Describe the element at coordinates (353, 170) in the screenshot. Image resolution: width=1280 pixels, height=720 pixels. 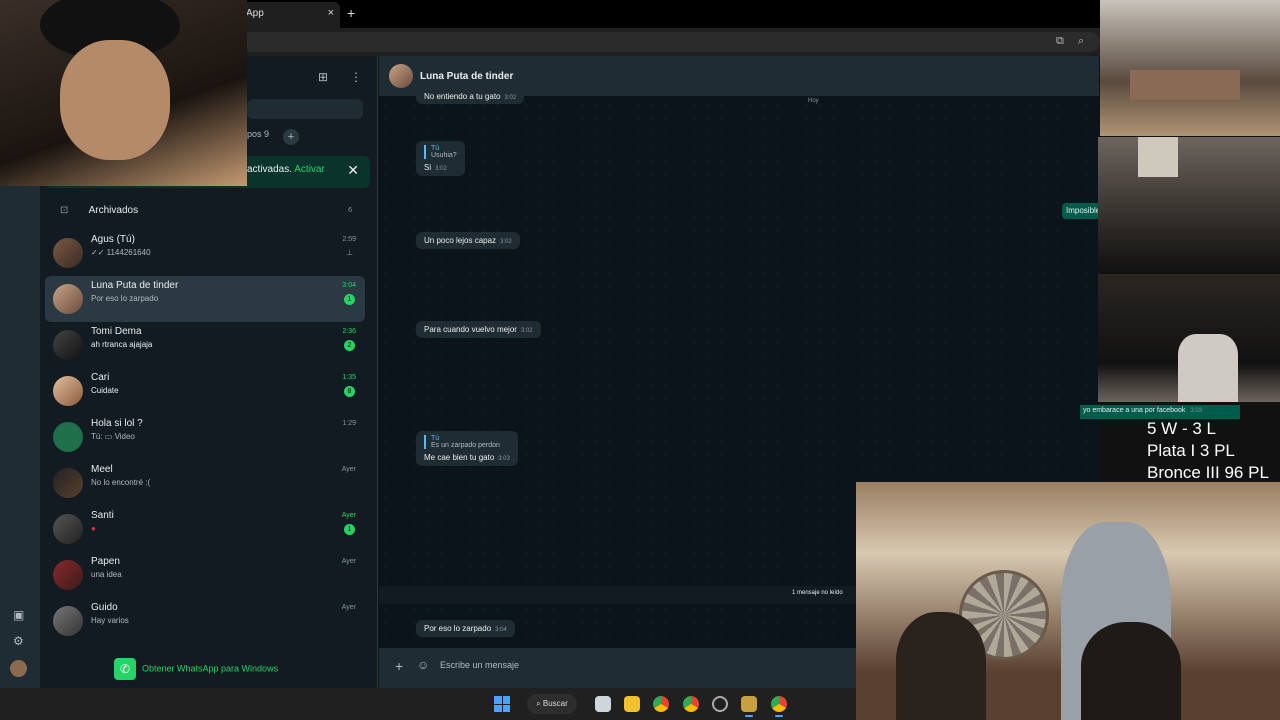
I see `close-icon: ✕` at that location.